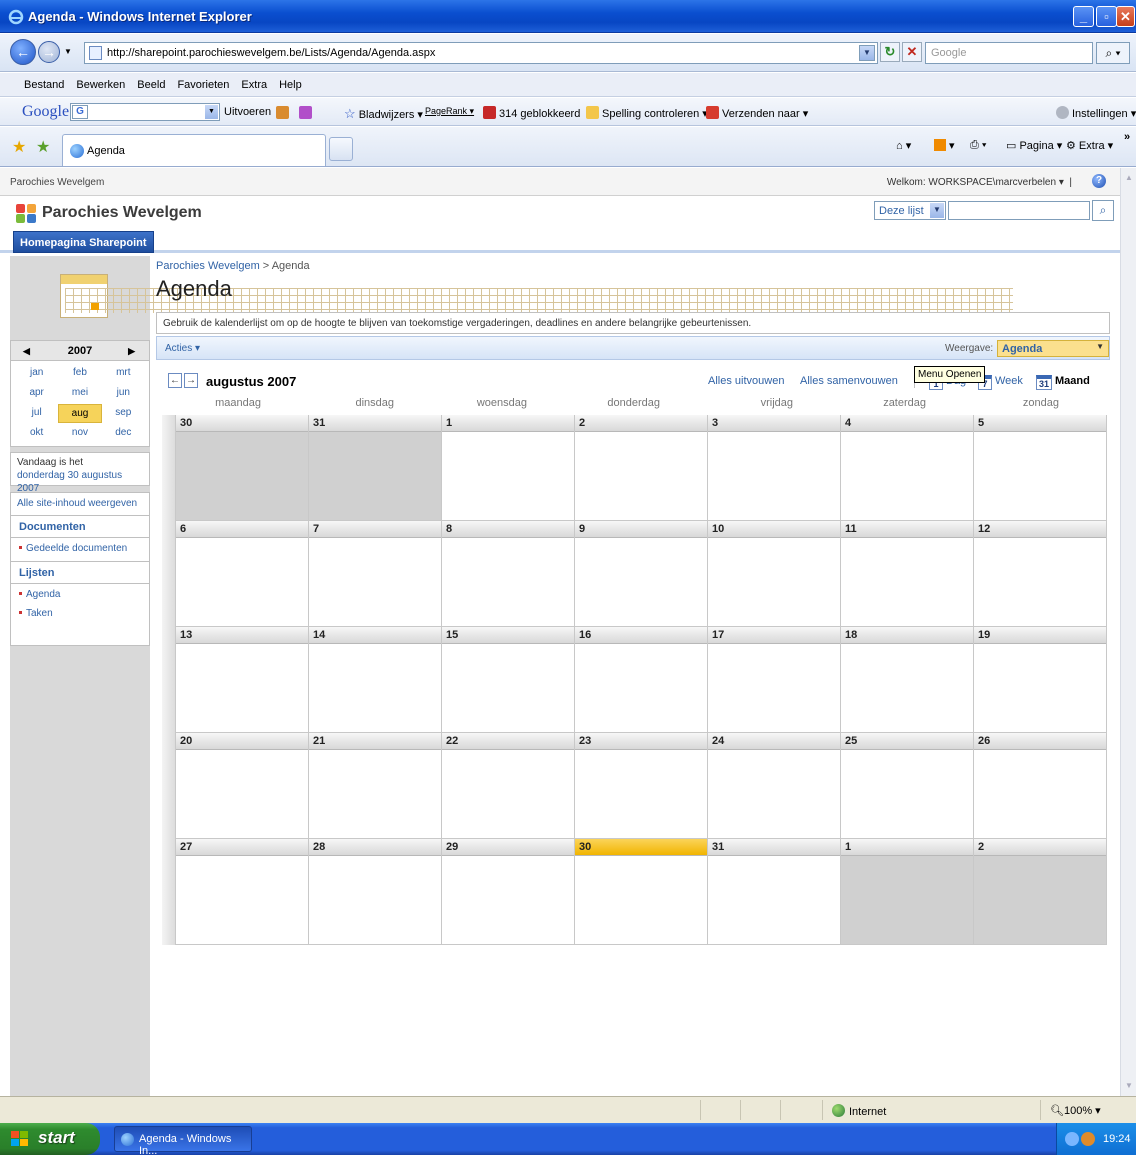 The image size is (1136, 1157). What do you see at coordinates (36, 393) in the screenshot?
I see `month-apr: apr` at bounding box center [36, 393].